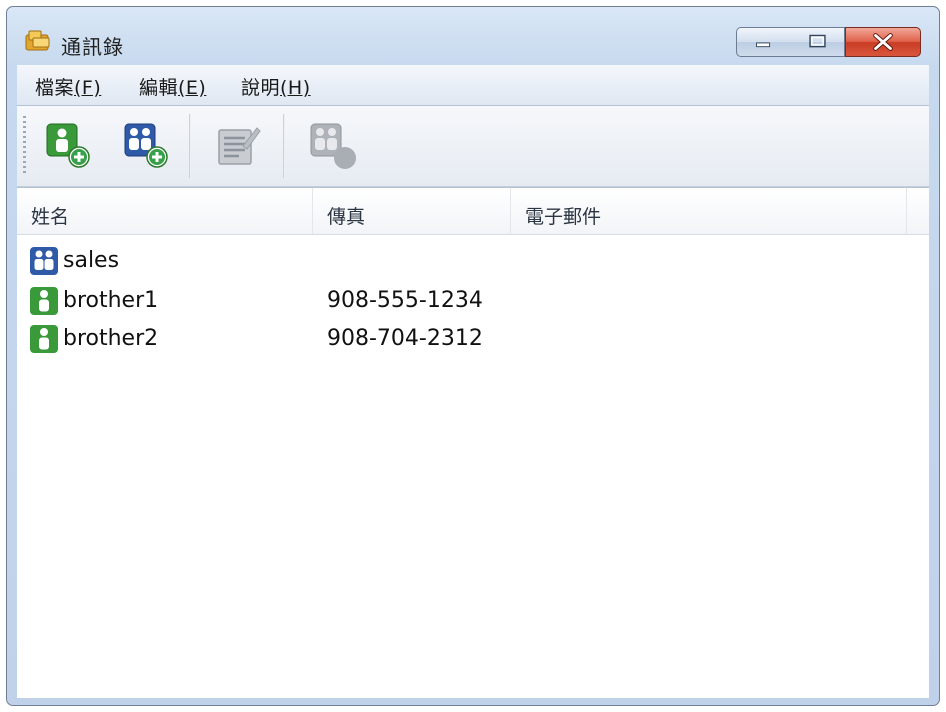  What do you see at coordinates (37, 40) in the screenshot?
I see `address-book-icon` at bounding box center [37, 40].